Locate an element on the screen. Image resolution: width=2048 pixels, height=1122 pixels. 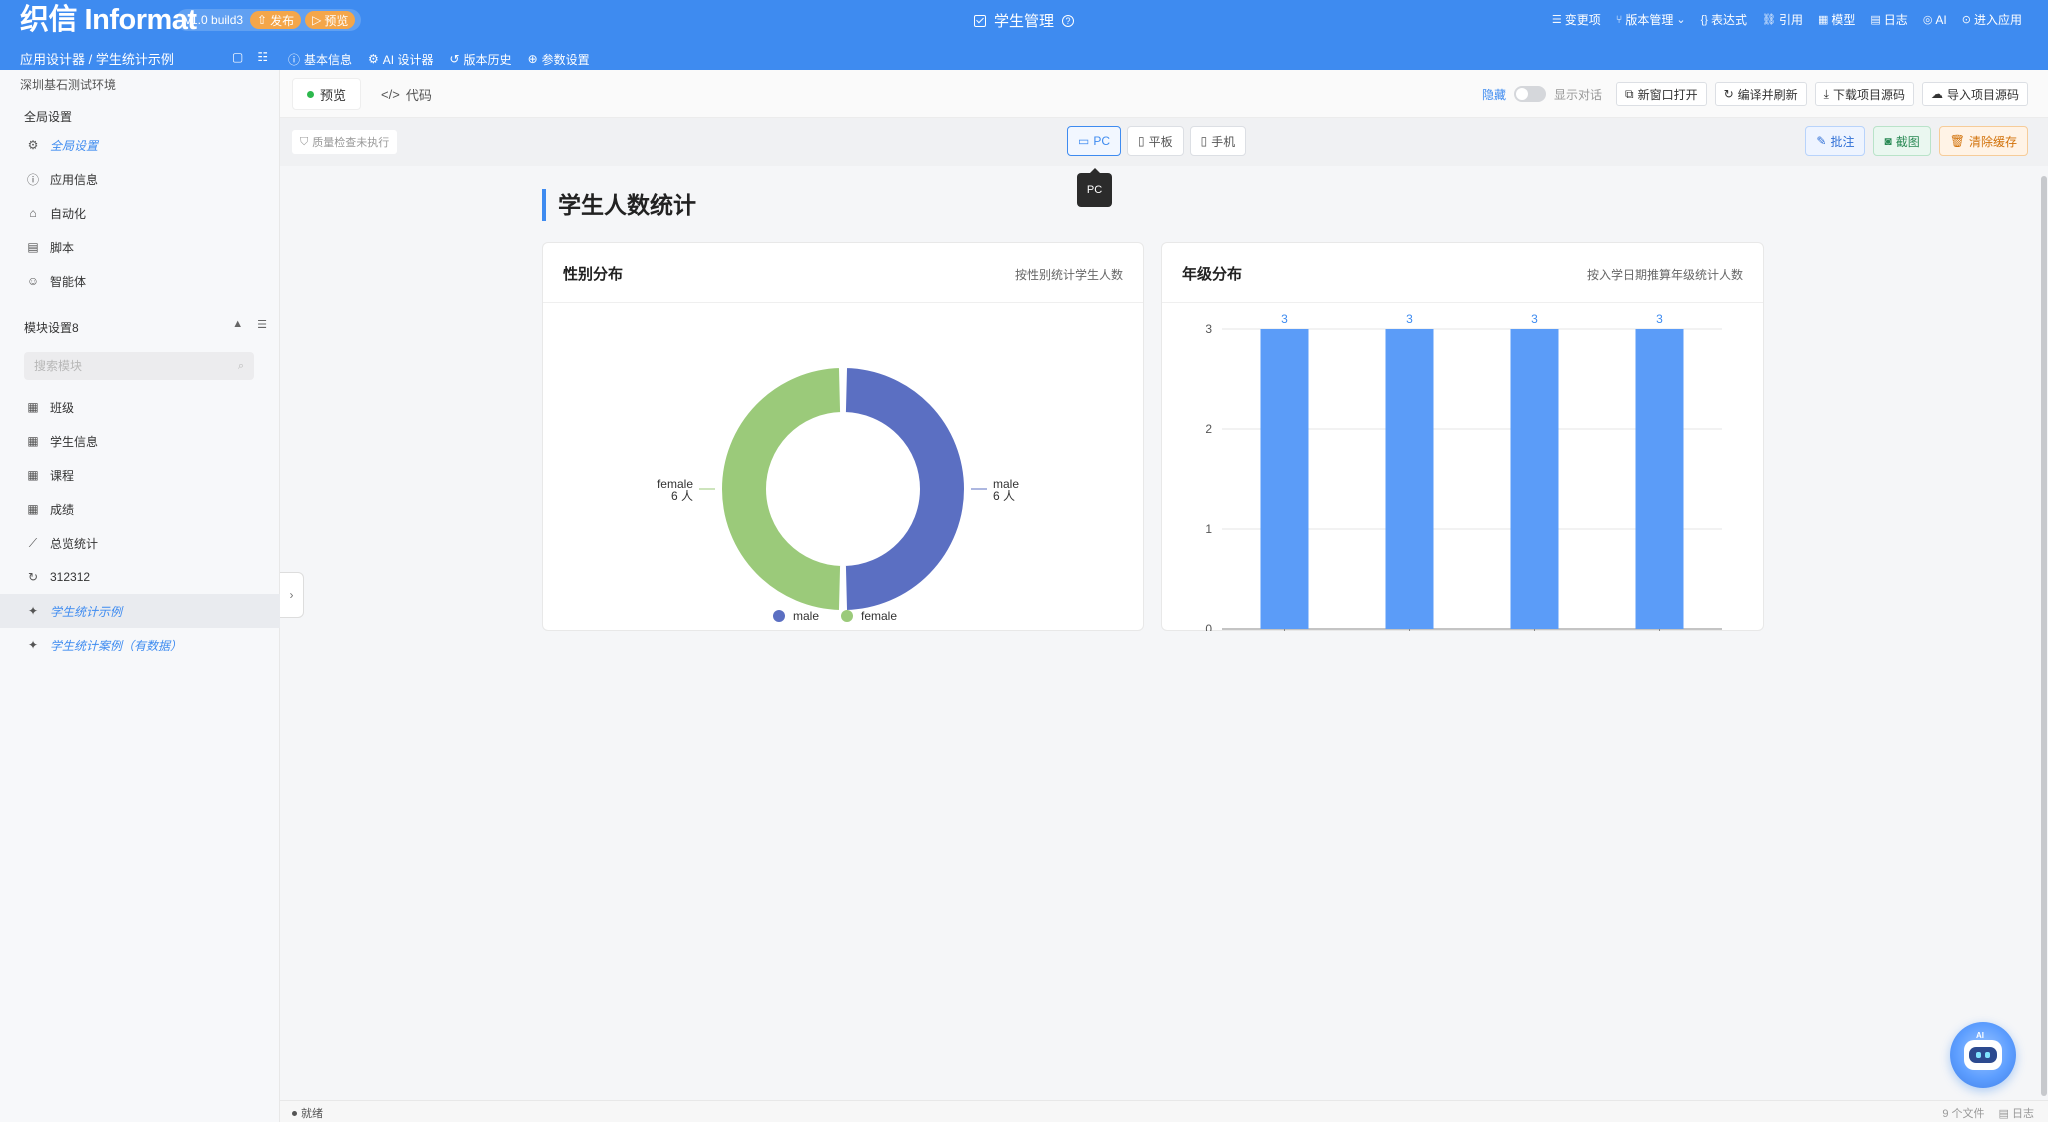
collapse-all-icon: ▲ is located at coordinates (237, 324).